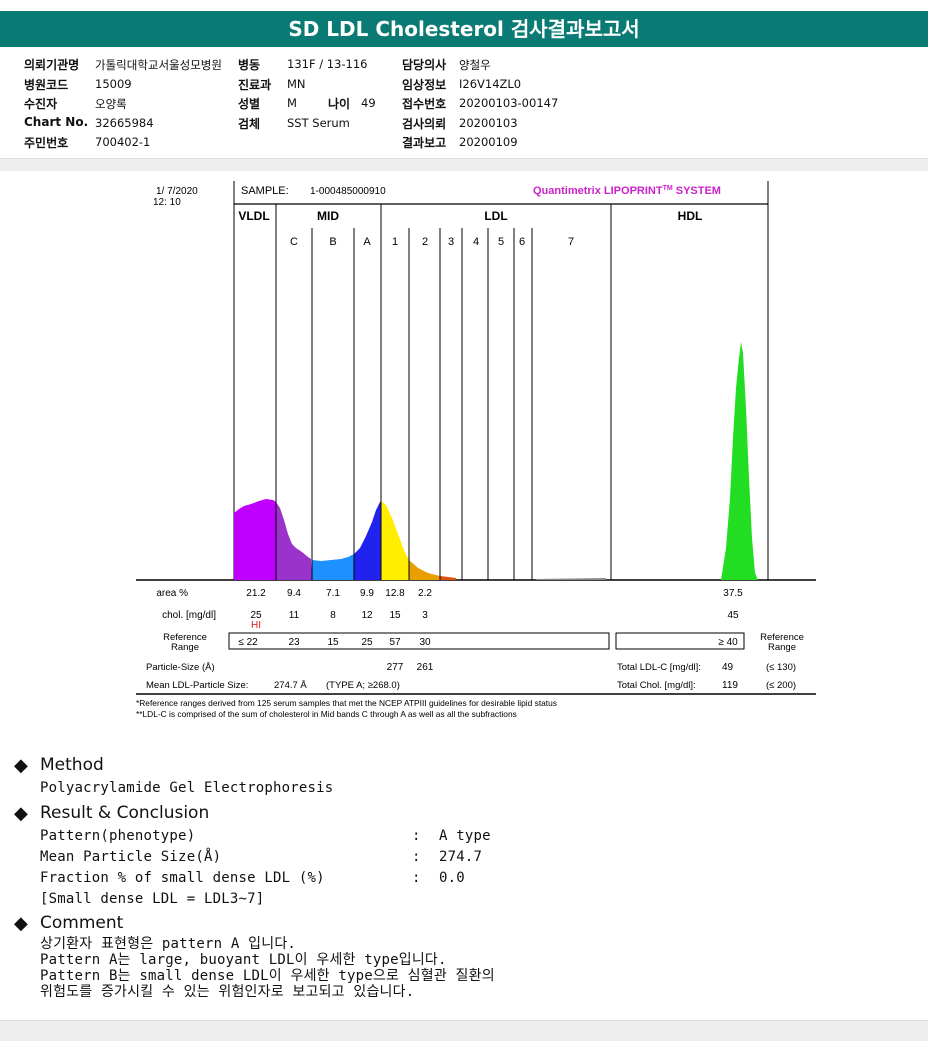 The image size is (928, 1041). I want to click on chol-ldl2: 3, so click(425, 615).